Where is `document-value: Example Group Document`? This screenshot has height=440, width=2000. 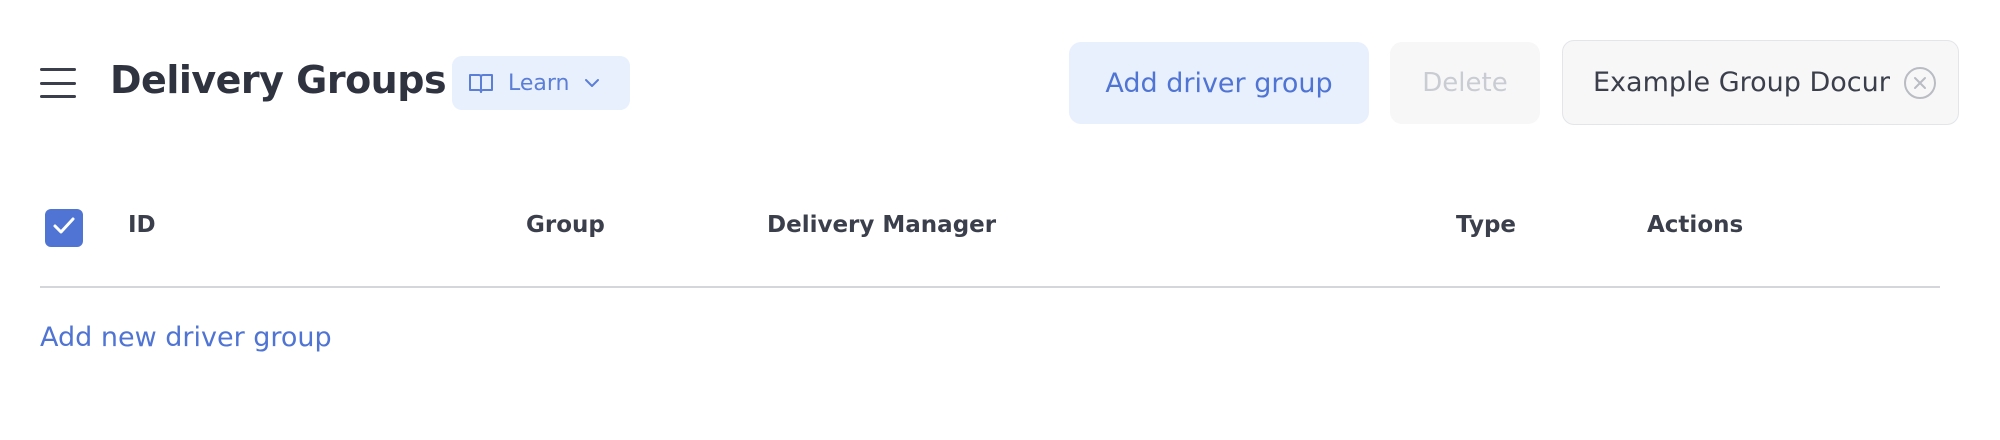 document-value: Example Group Document is located at coordinates (1741, 82).